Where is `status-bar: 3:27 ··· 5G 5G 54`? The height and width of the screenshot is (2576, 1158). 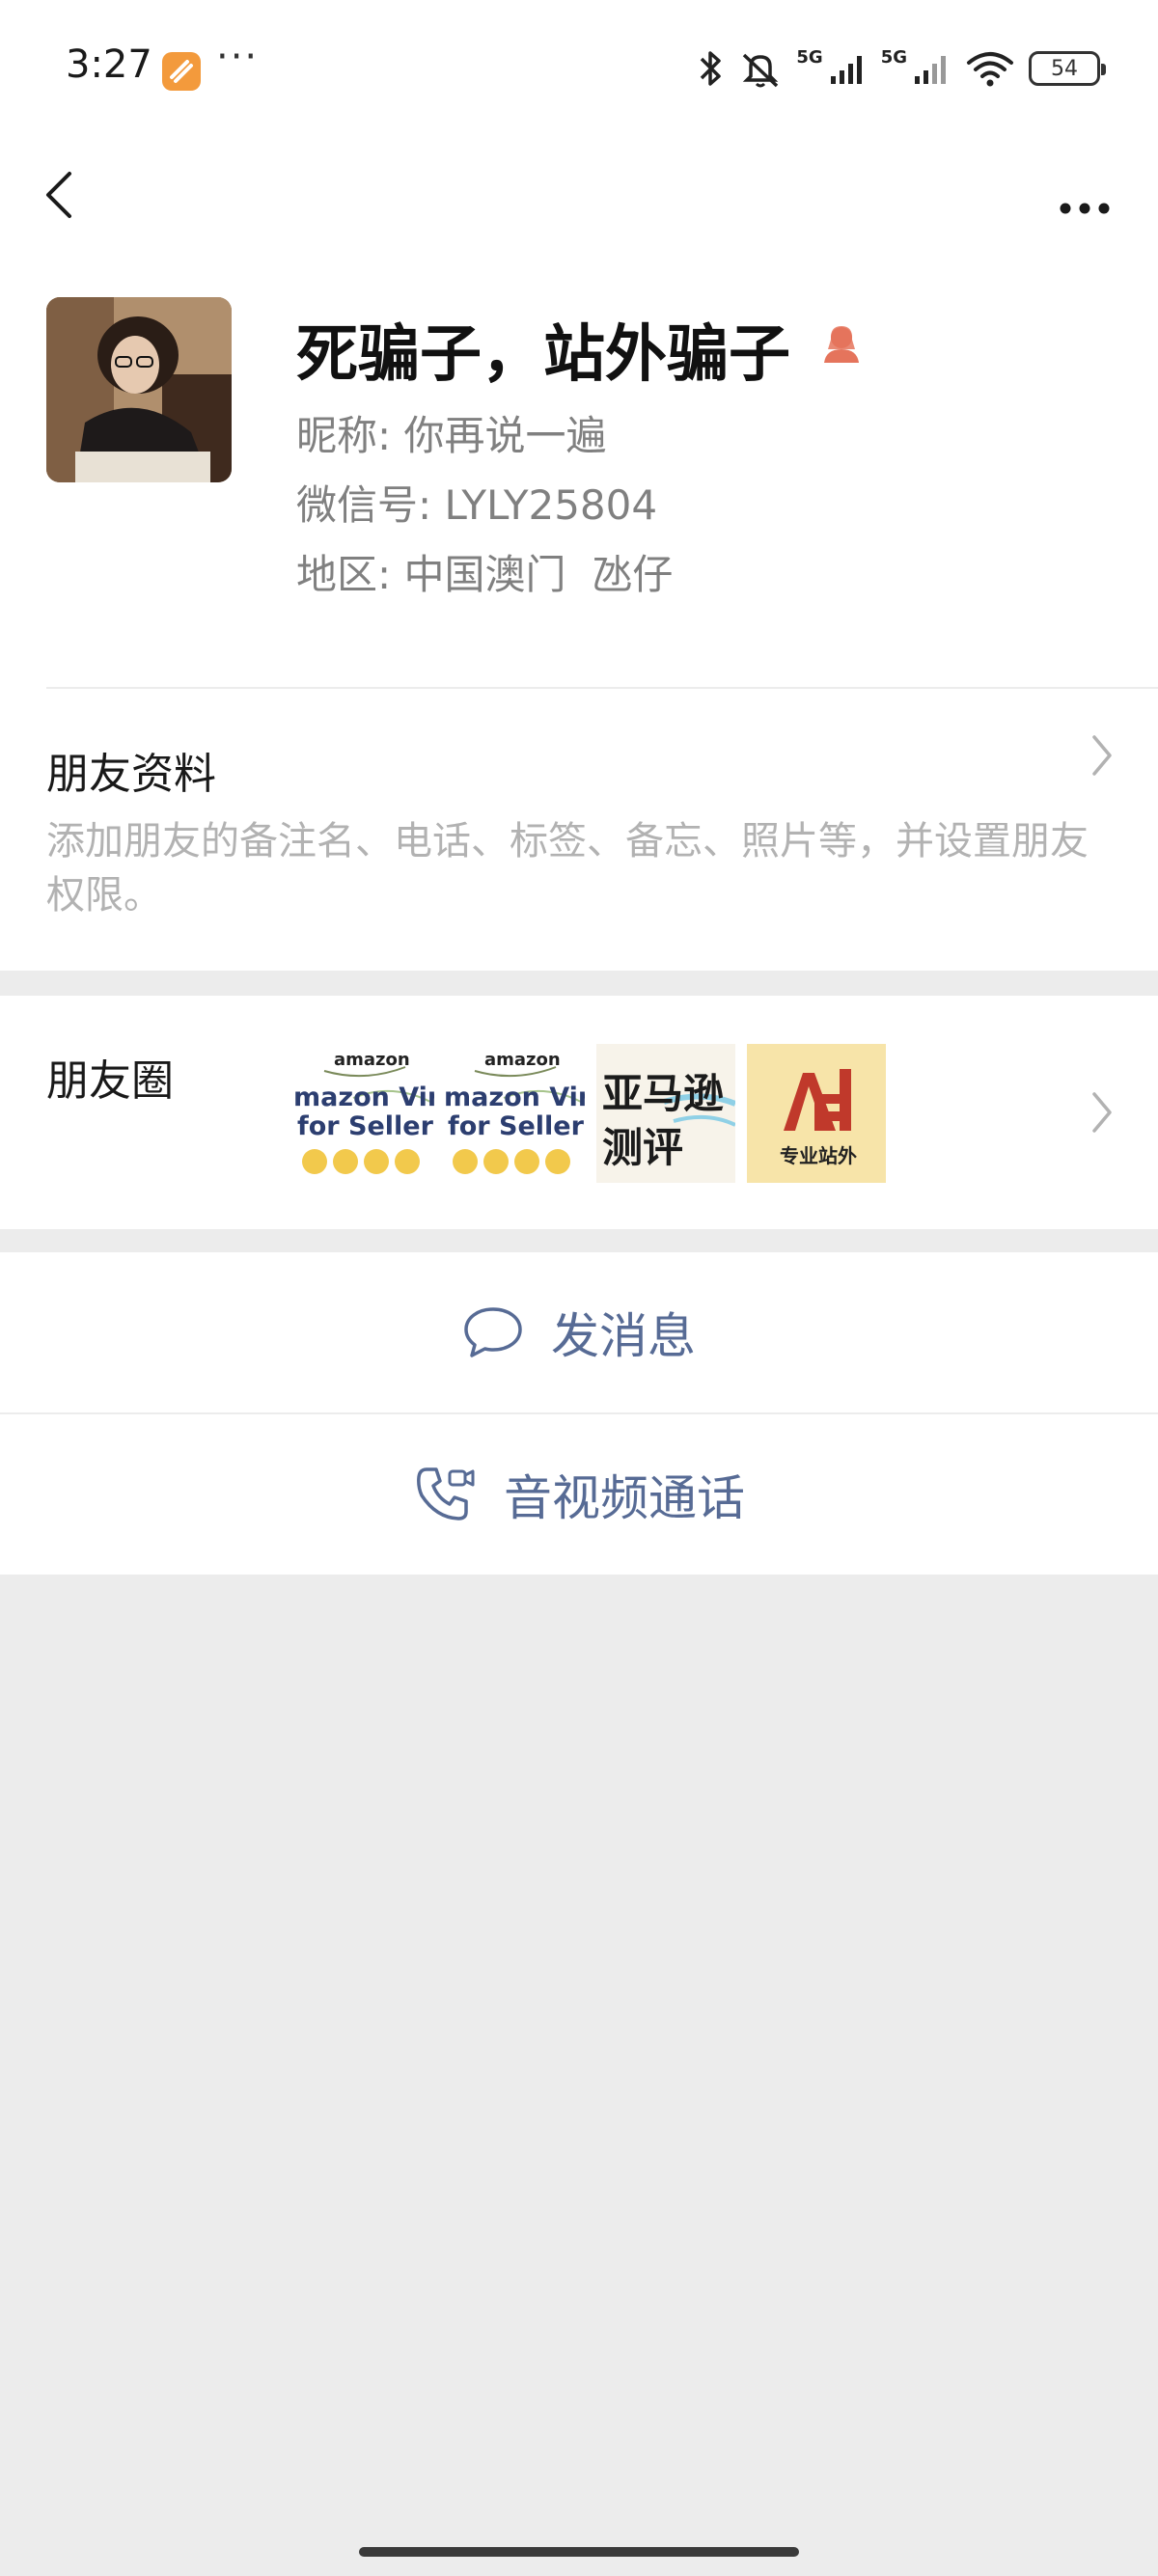
status-bar: 3:27 ··· 5G 5G 54 is located at coordinates (579, 67).